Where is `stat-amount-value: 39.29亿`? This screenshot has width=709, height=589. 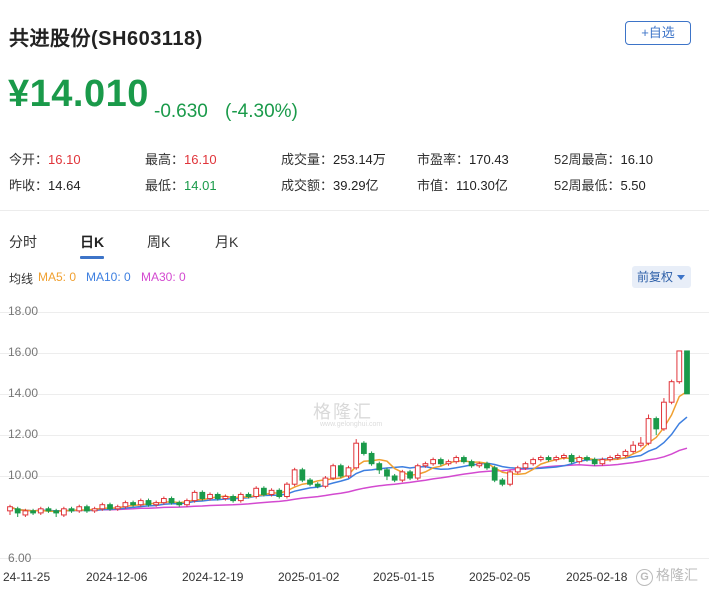 stat-amount-value: 39.29亿 is located at coordinates (356, 185).